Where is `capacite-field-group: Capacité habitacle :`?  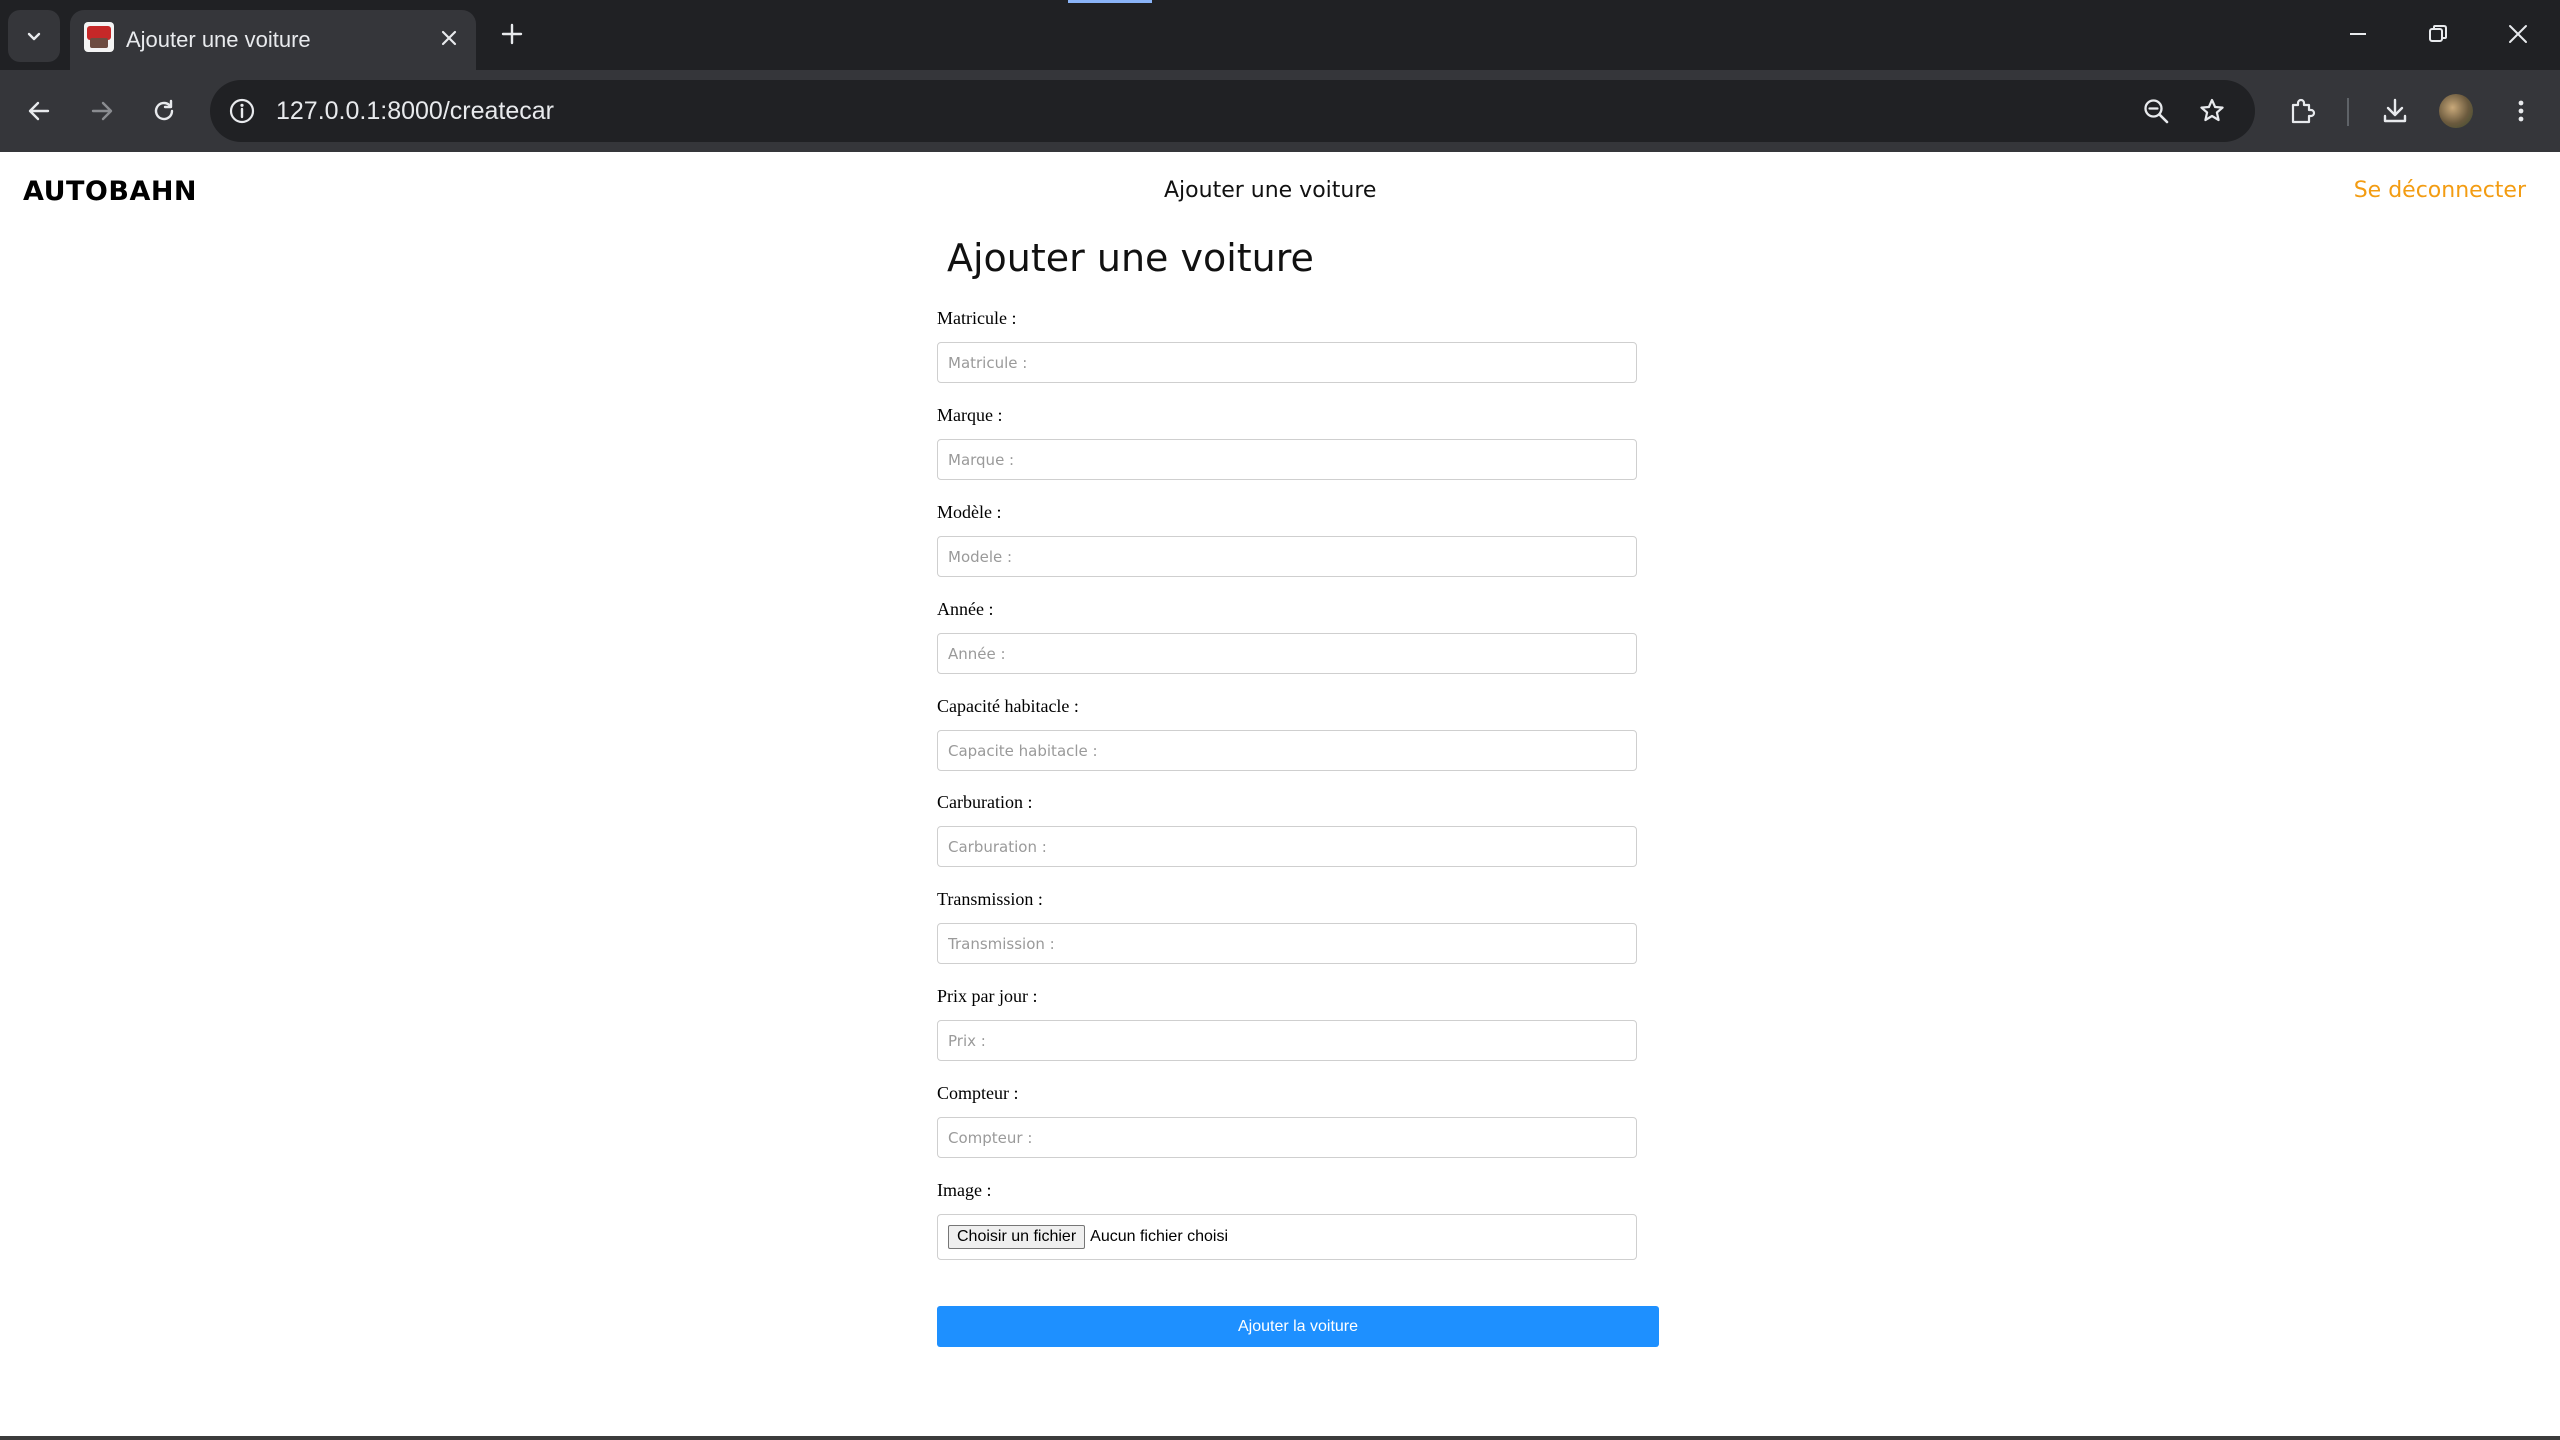 capacite-field-group: Capacité habitacle : is located at coordinates (1287, 732).